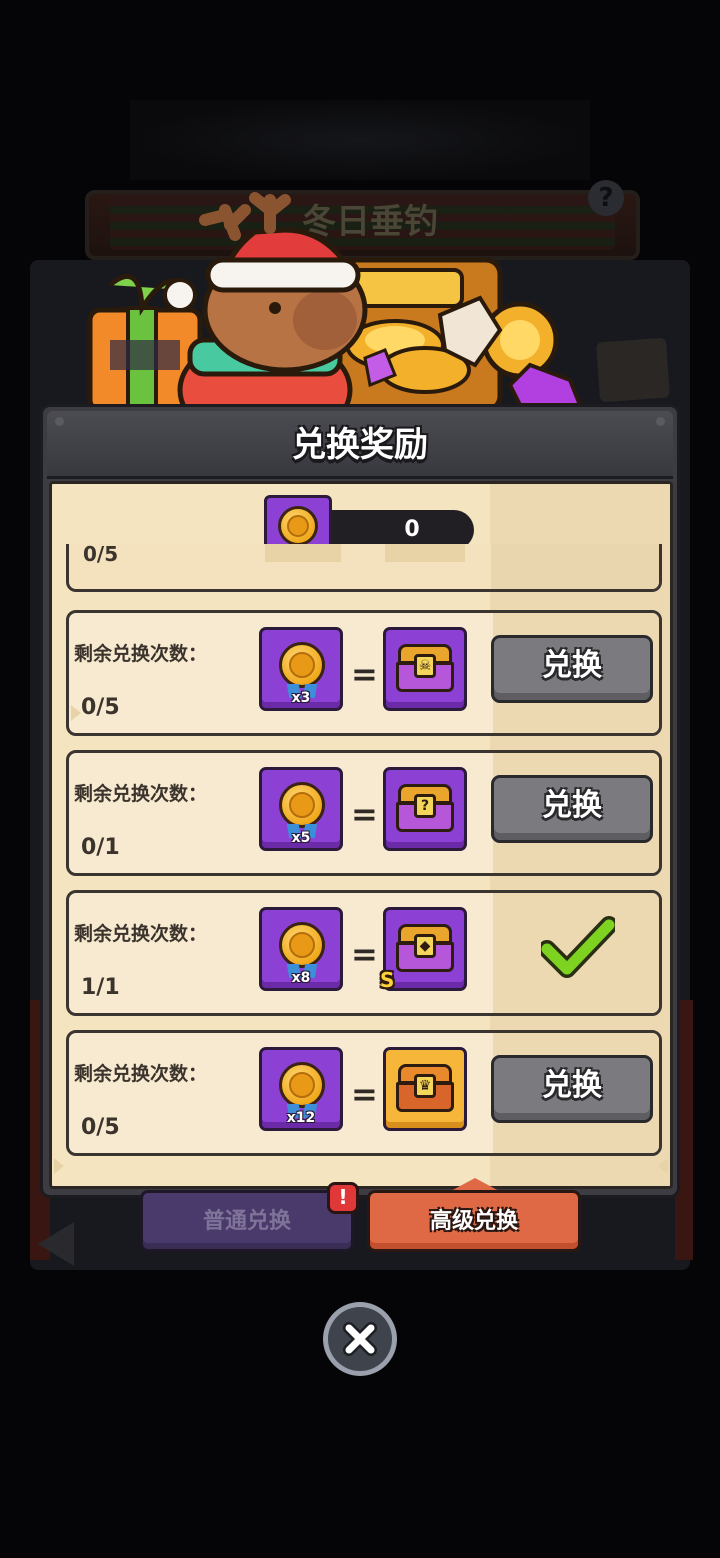 This screenshot has width=720, height=1558. What do you see at coordinates (364, 568) in the screenshot?
I see `list-item-partial: 0/5` at bounding box center [364, 568].